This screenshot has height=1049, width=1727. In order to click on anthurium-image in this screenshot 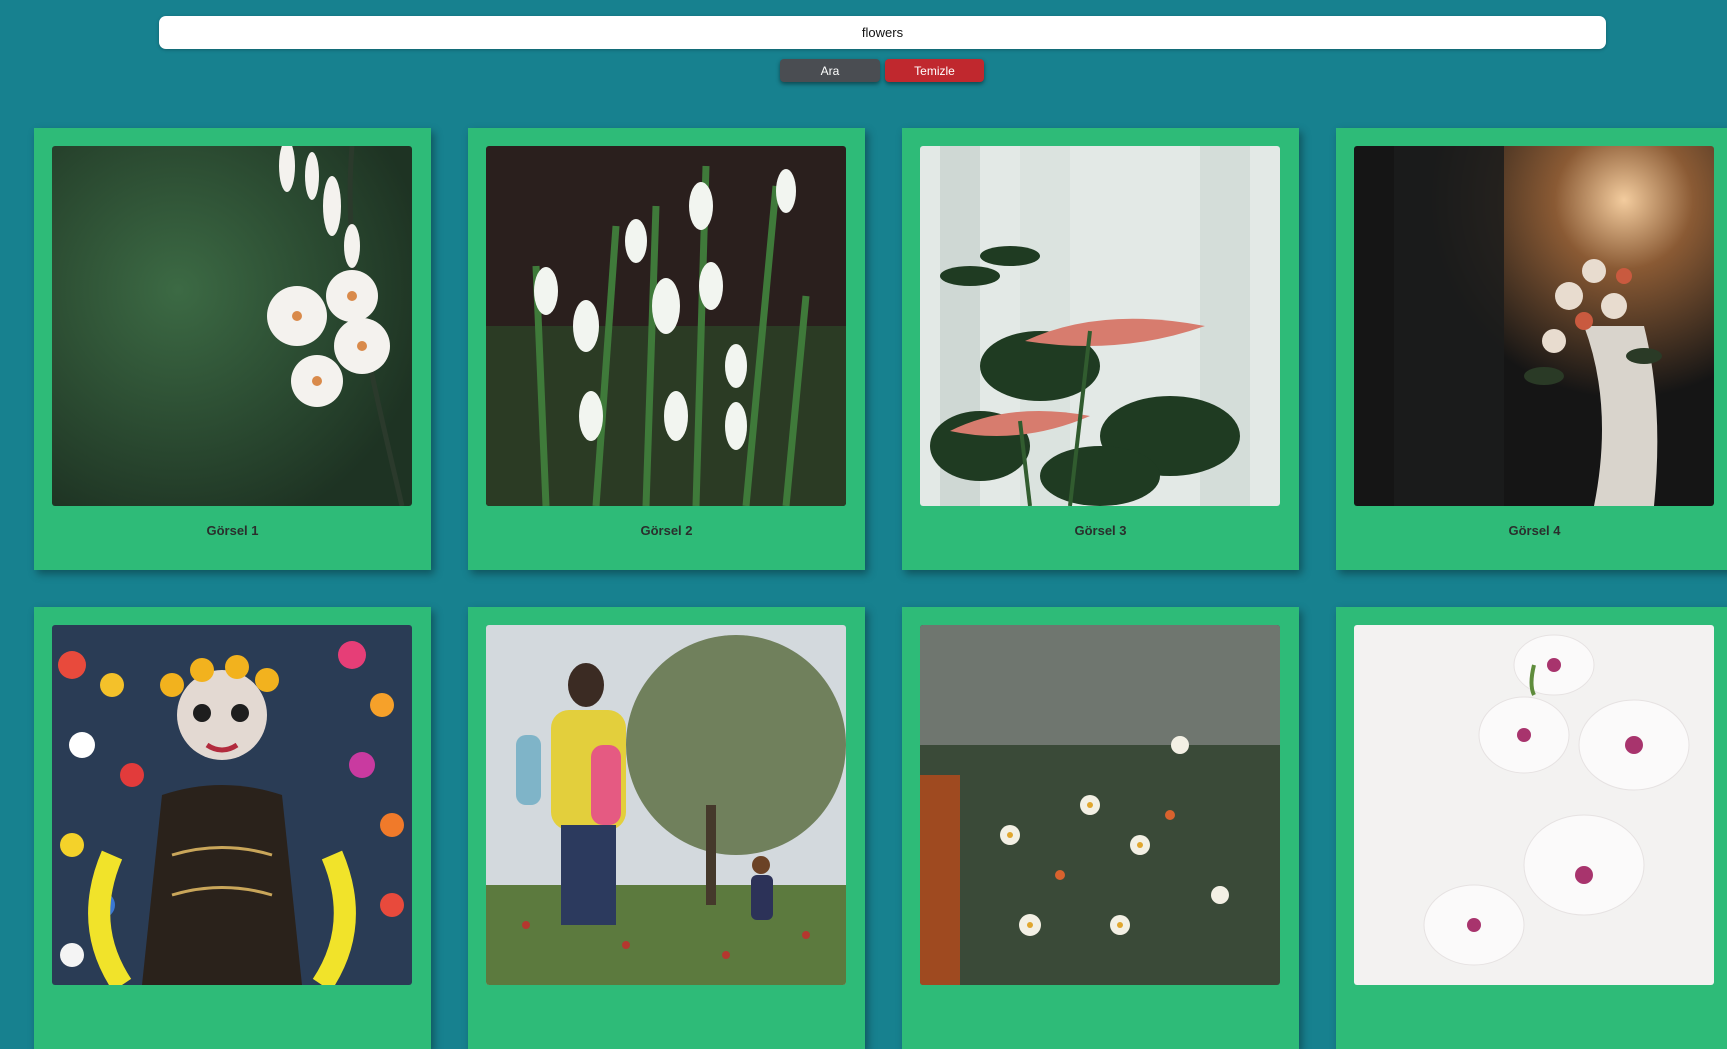, I will do `click(1100, 326)`.